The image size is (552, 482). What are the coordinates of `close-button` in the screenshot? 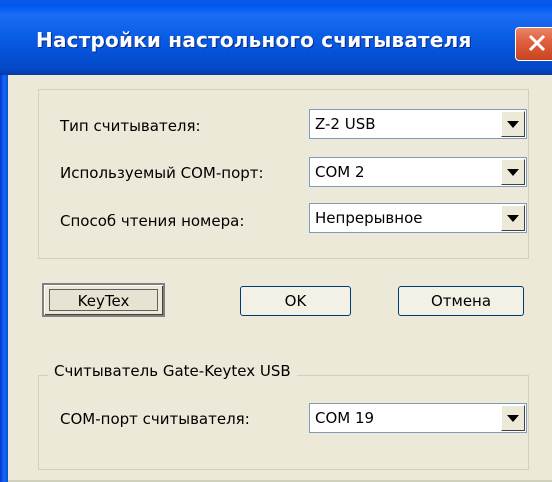 It's located at (533, 44).